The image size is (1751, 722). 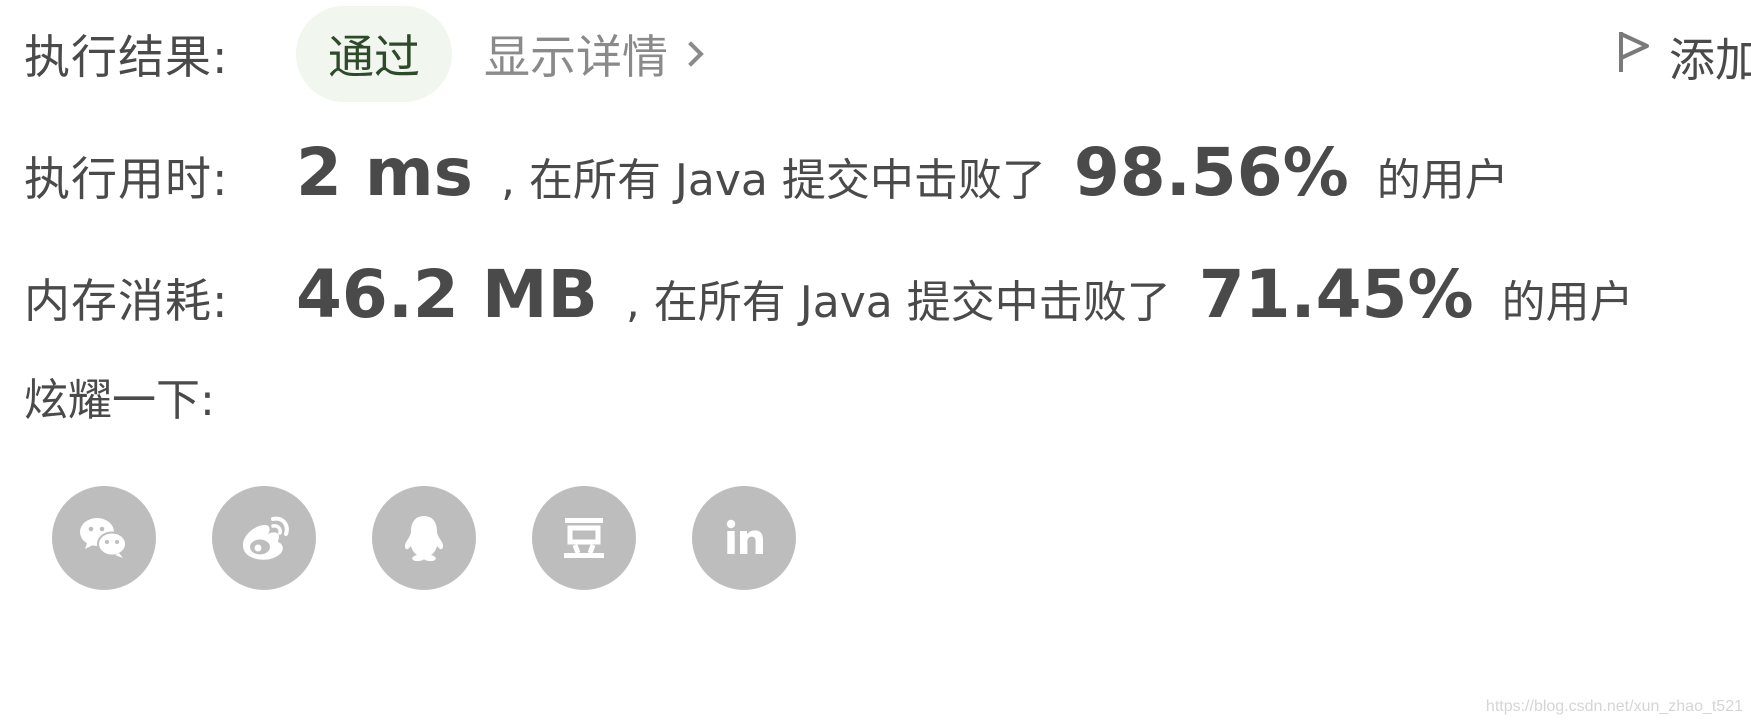 What do you see at coordinates (374, 54) in the screenshot?
I see `status-badge: 通过` at bounding box center [374, 54].